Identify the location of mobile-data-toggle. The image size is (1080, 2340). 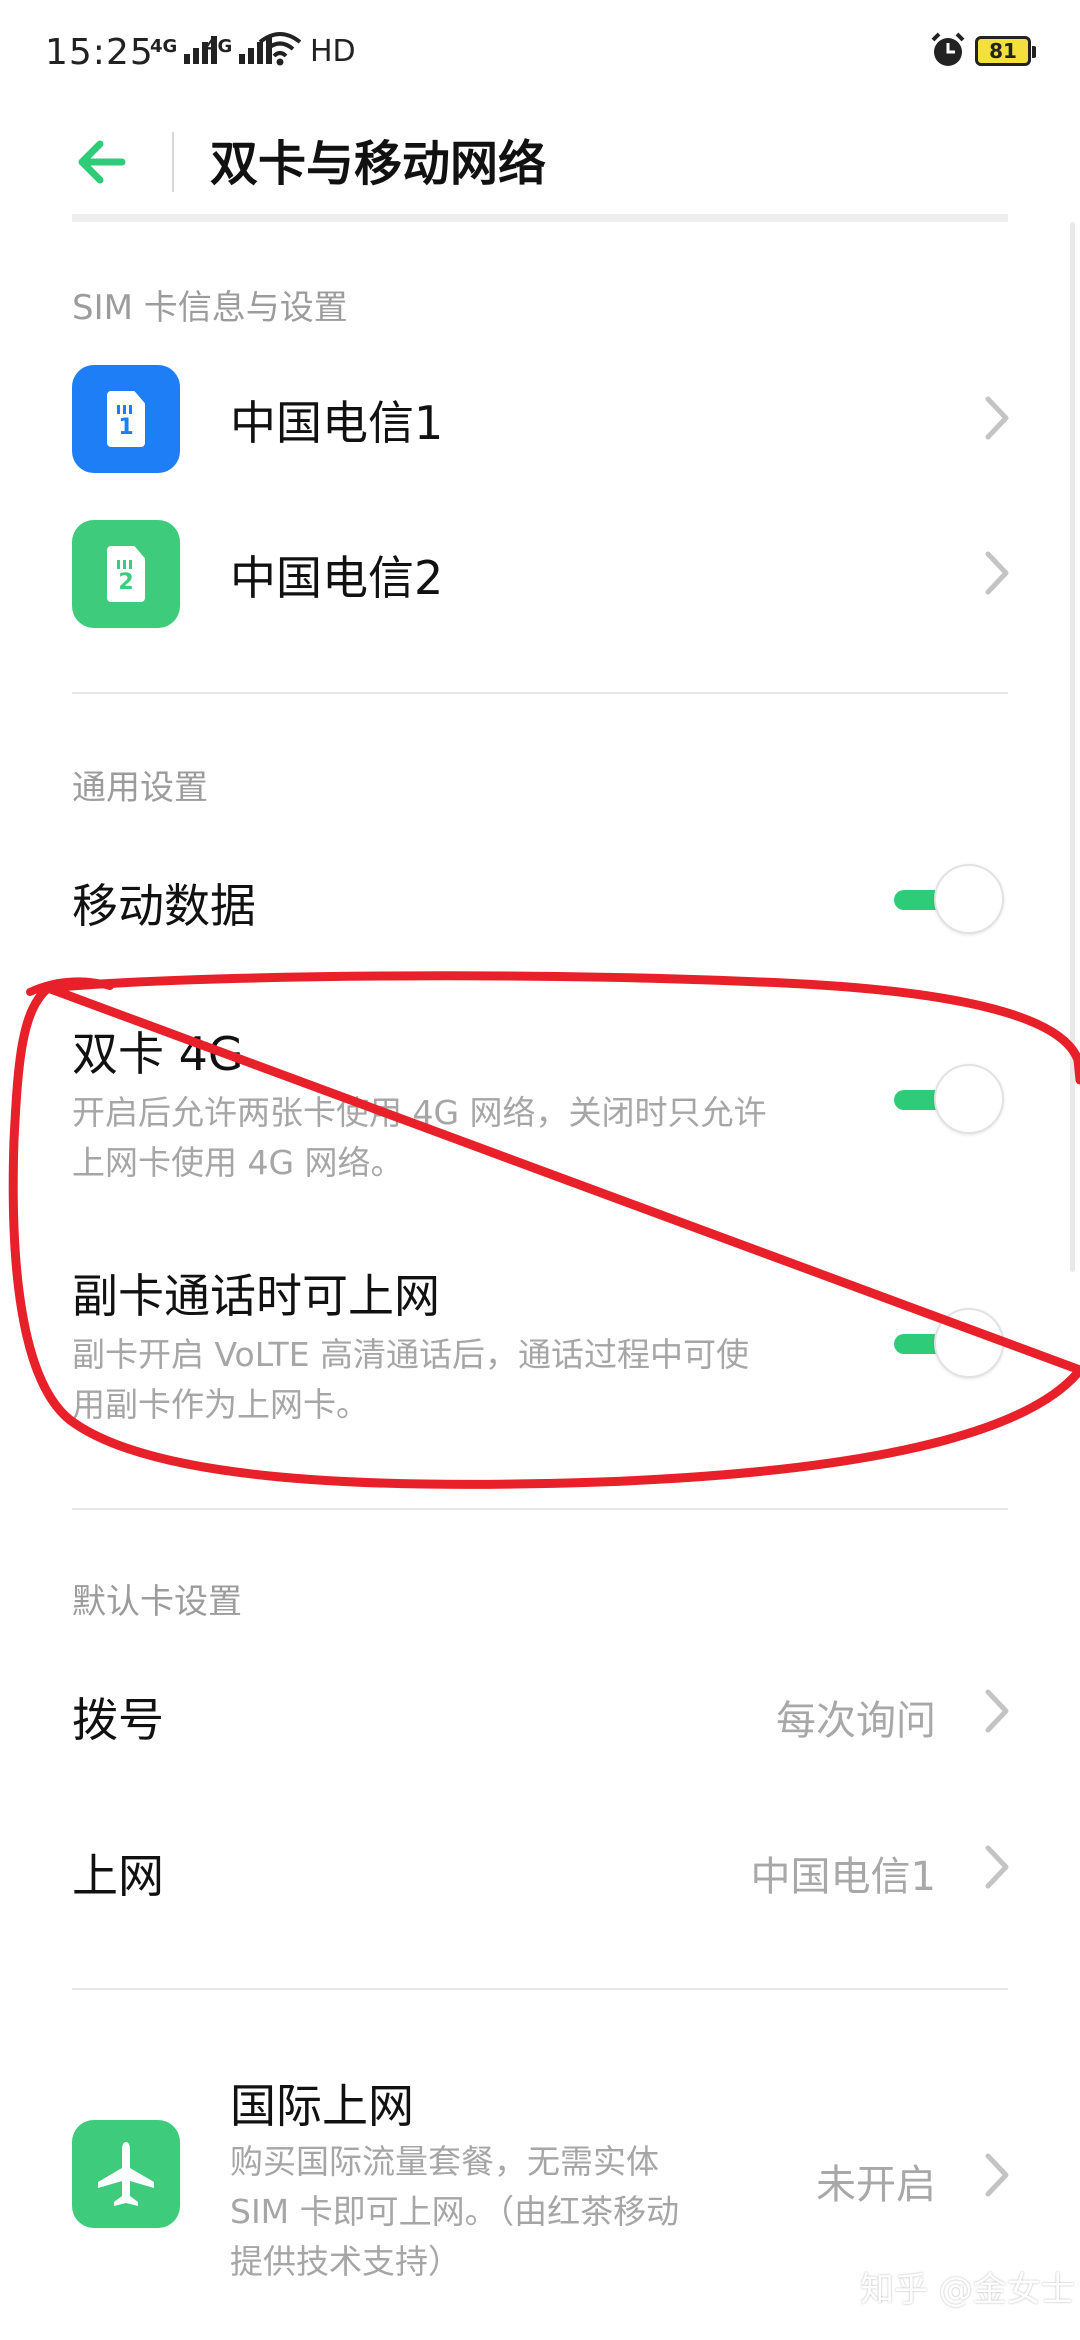
(950, 900).